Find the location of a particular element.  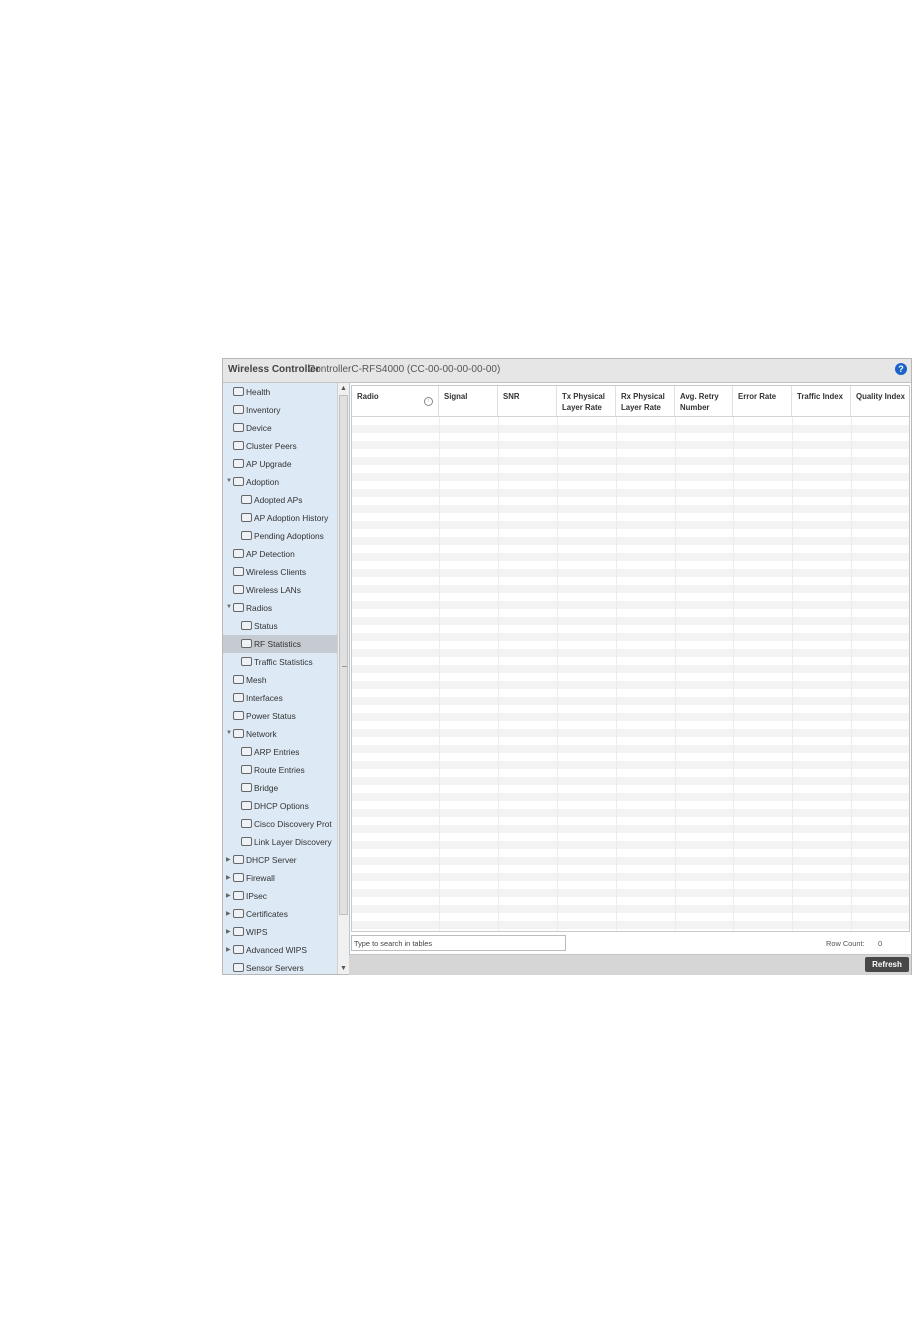

column-header: SNR is located at coordinates (527, 401).